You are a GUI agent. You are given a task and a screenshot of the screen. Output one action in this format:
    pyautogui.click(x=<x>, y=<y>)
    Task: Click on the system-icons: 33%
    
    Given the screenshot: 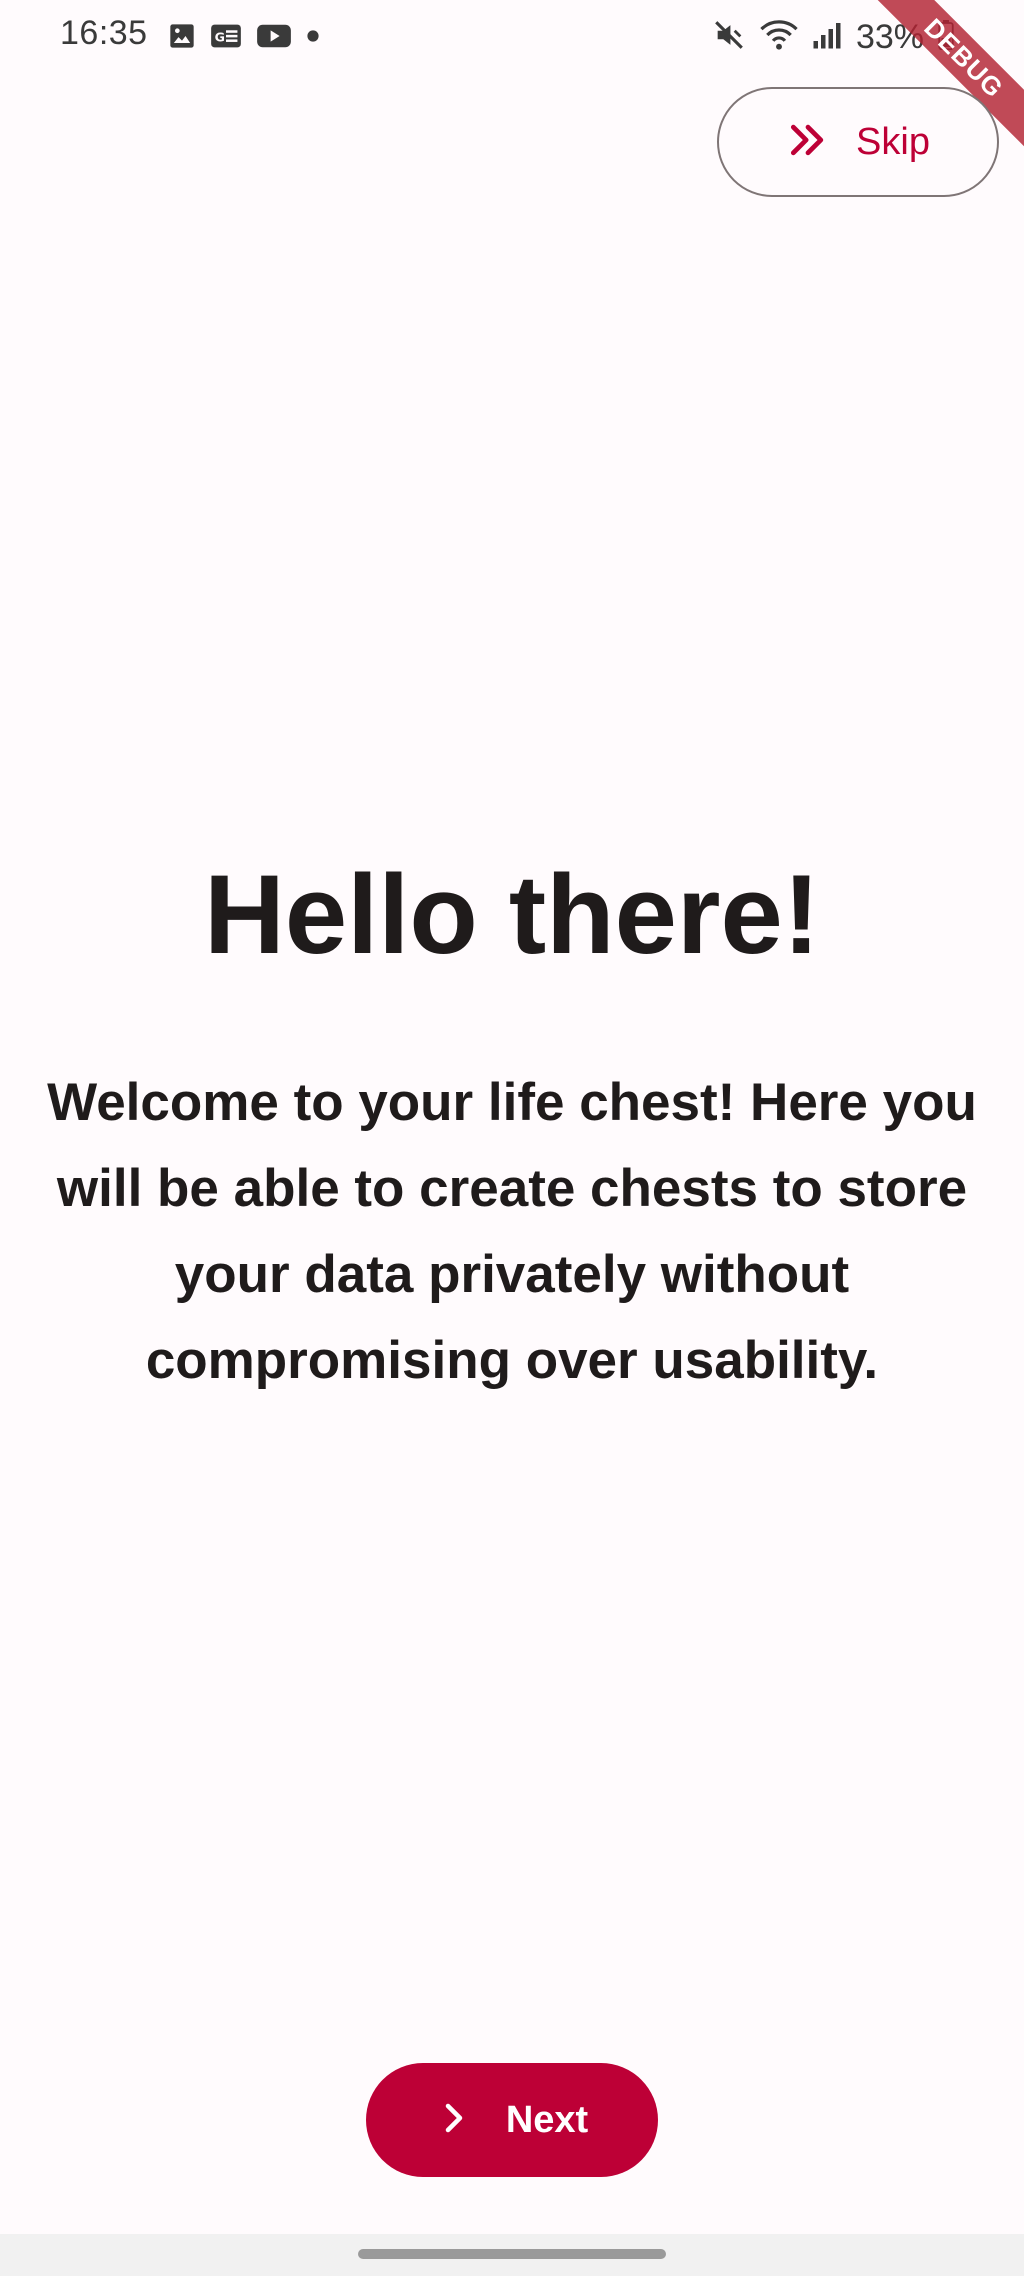 What is the action you would take?
    pyautogui.click(x=833, y=37)
    